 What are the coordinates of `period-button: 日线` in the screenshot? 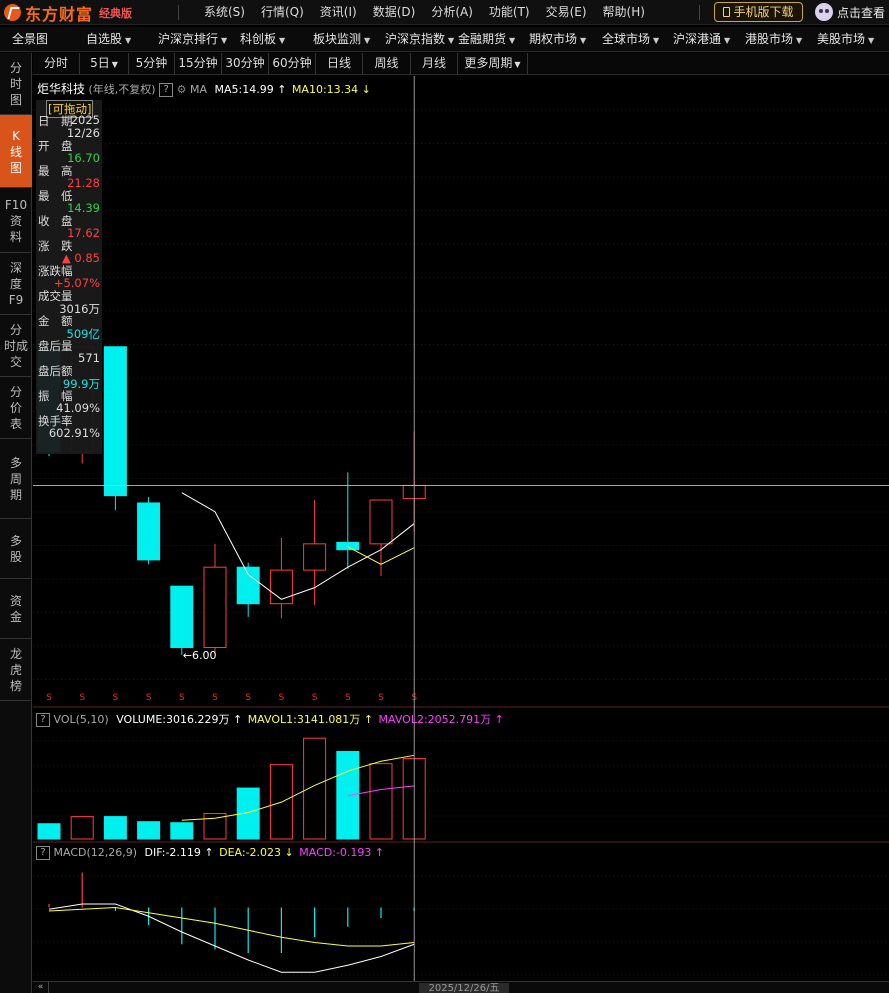 It's located at (339, 63).